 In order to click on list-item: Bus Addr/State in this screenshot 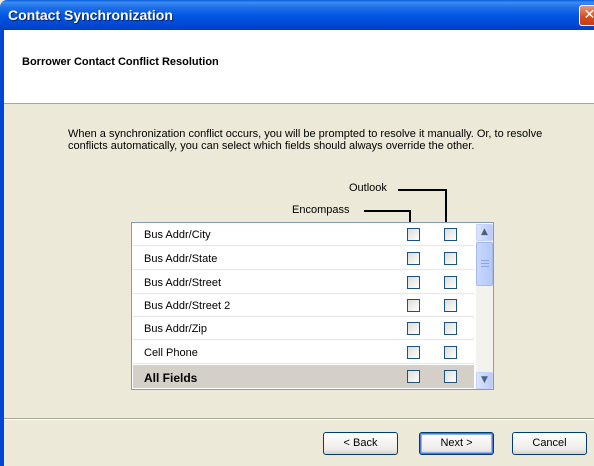, I will do `click(303, 258)`.